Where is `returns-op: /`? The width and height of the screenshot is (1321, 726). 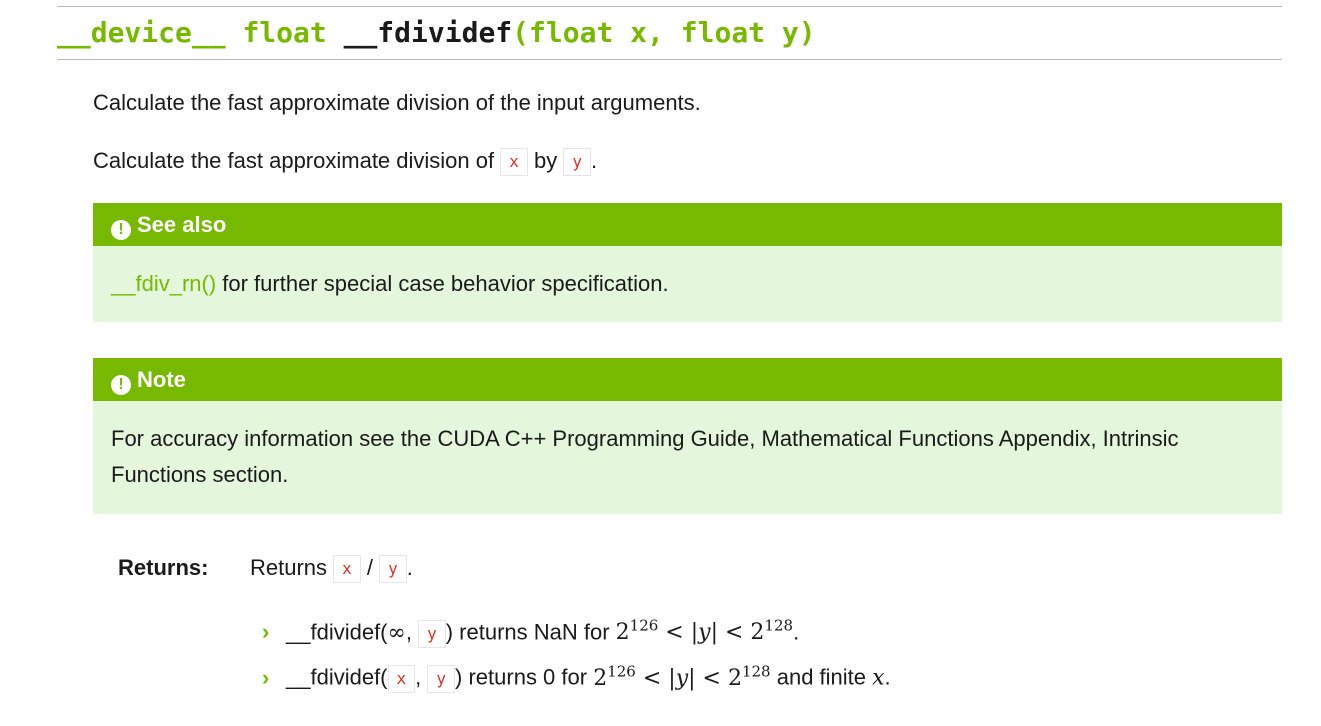
returns-op: / is located at coordinates (370, 567).